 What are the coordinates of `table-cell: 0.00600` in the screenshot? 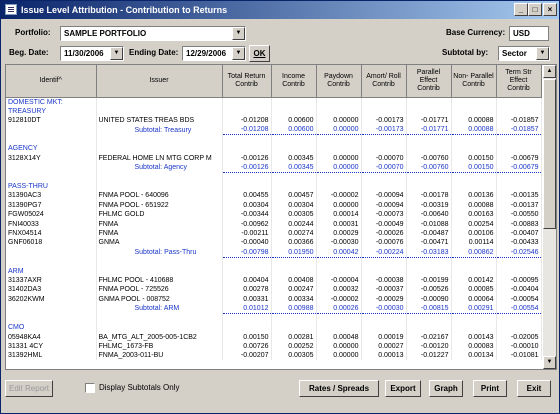 It's located at (294, 120).